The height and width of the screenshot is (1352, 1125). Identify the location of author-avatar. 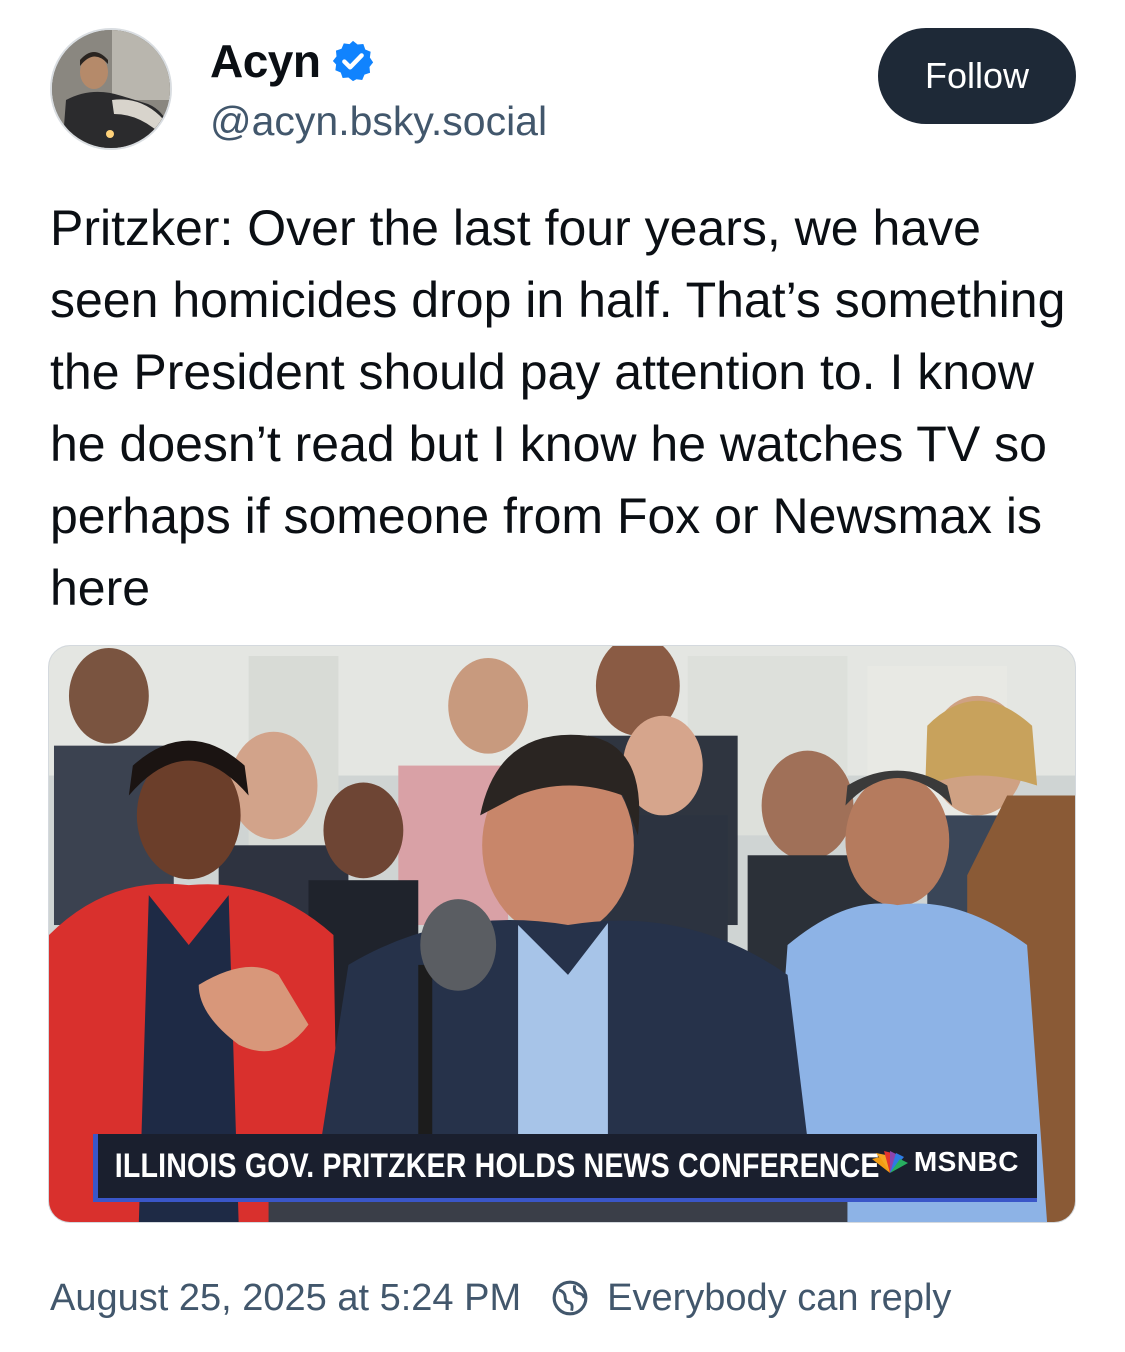
(111, 89).